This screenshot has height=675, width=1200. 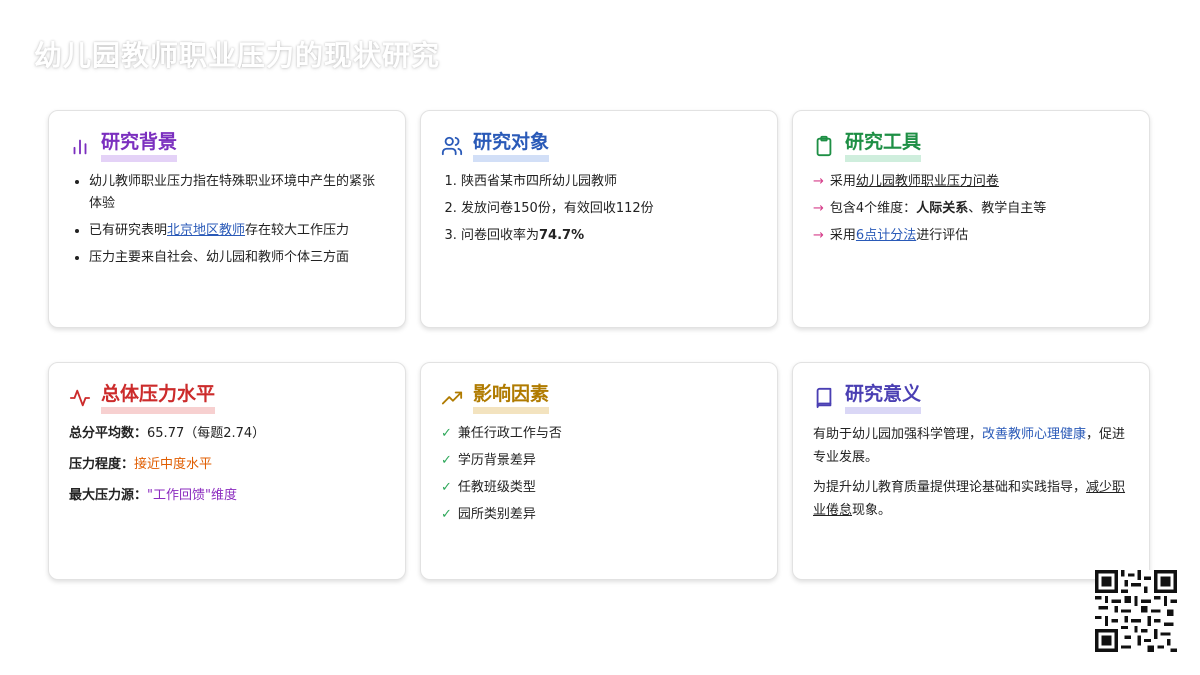 What do you see at coordinates (452, 146) in the screenshot?
I see `users-icon` at bounding box center [452, 146].